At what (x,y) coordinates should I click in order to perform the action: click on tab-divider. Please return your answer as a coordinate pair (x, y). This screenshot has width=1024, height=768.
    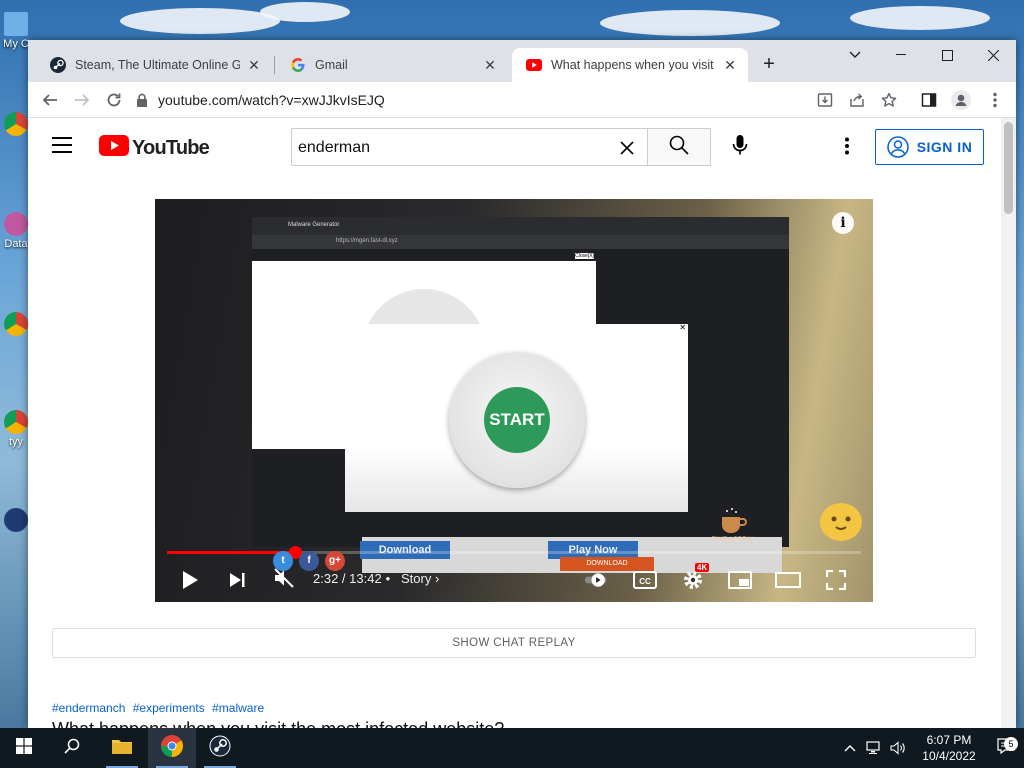
    Looking at the image, I should click on (274, 65).